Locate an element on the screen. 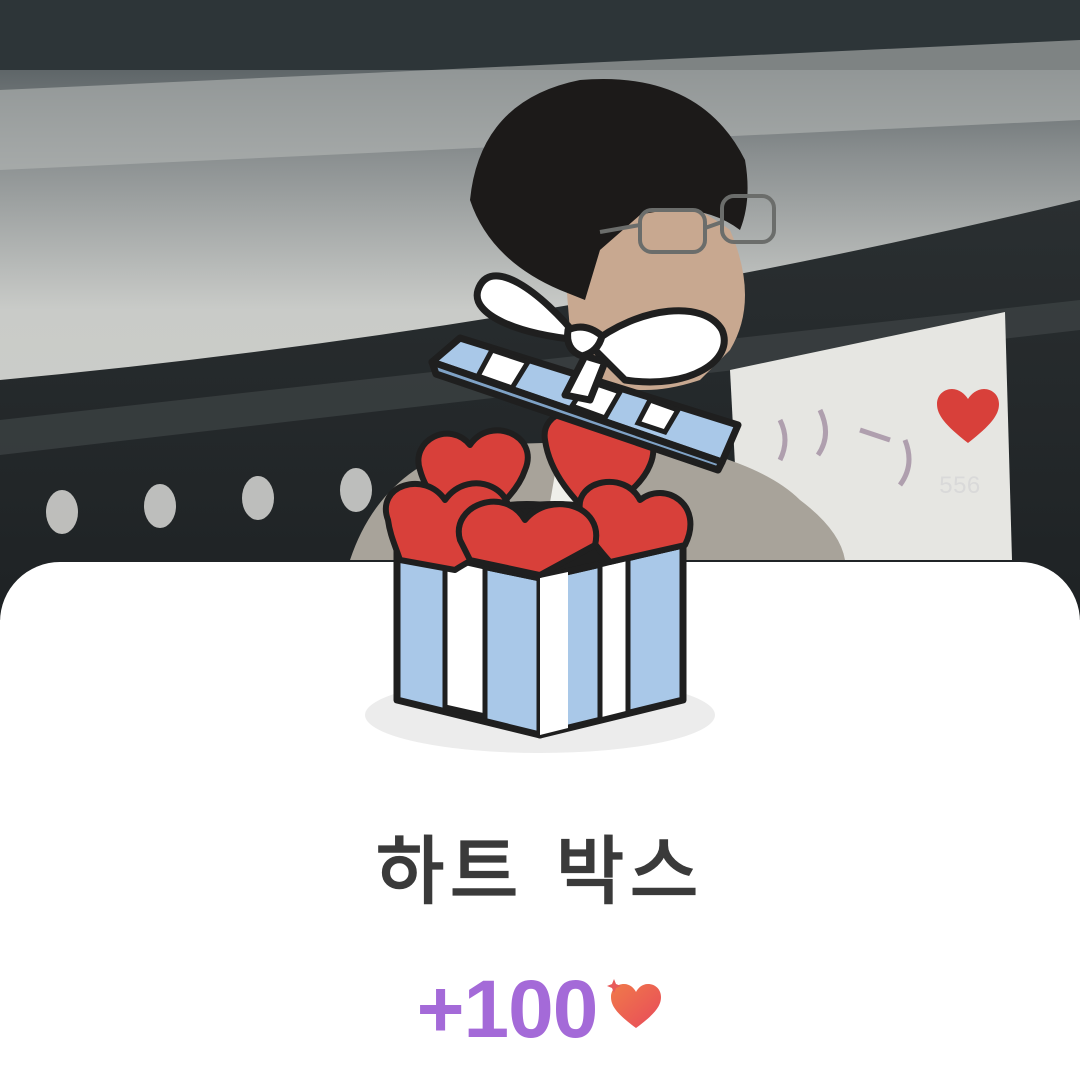 This screenshot has width=1080, height=1080. like-button is located at coordinates (968, 417).